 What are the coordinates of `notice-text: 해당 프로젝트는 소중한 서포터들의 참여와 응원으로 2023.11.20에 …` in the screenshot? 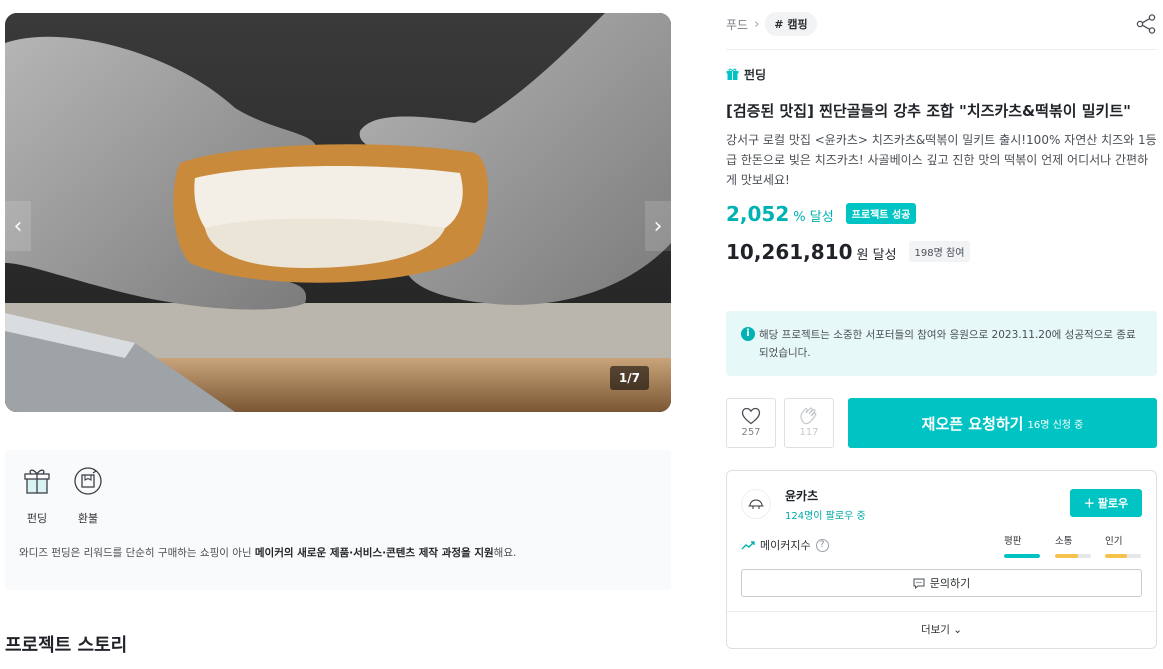 It's located at (947, 344).